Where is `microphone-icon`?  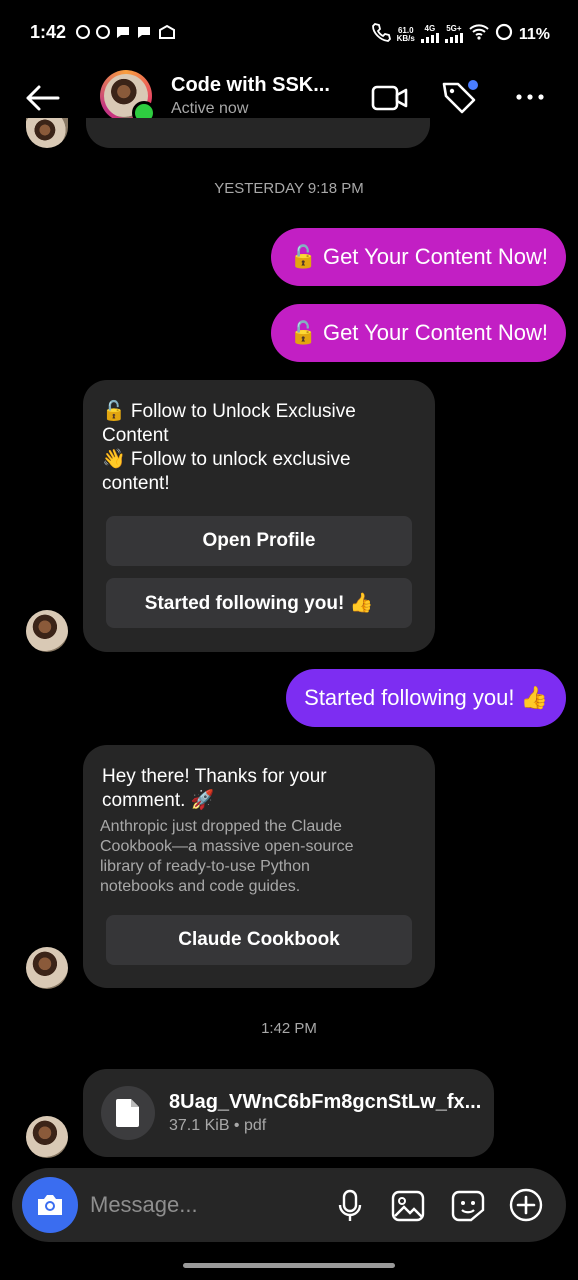 microphone-icon is located at coordinates (350, 1206).